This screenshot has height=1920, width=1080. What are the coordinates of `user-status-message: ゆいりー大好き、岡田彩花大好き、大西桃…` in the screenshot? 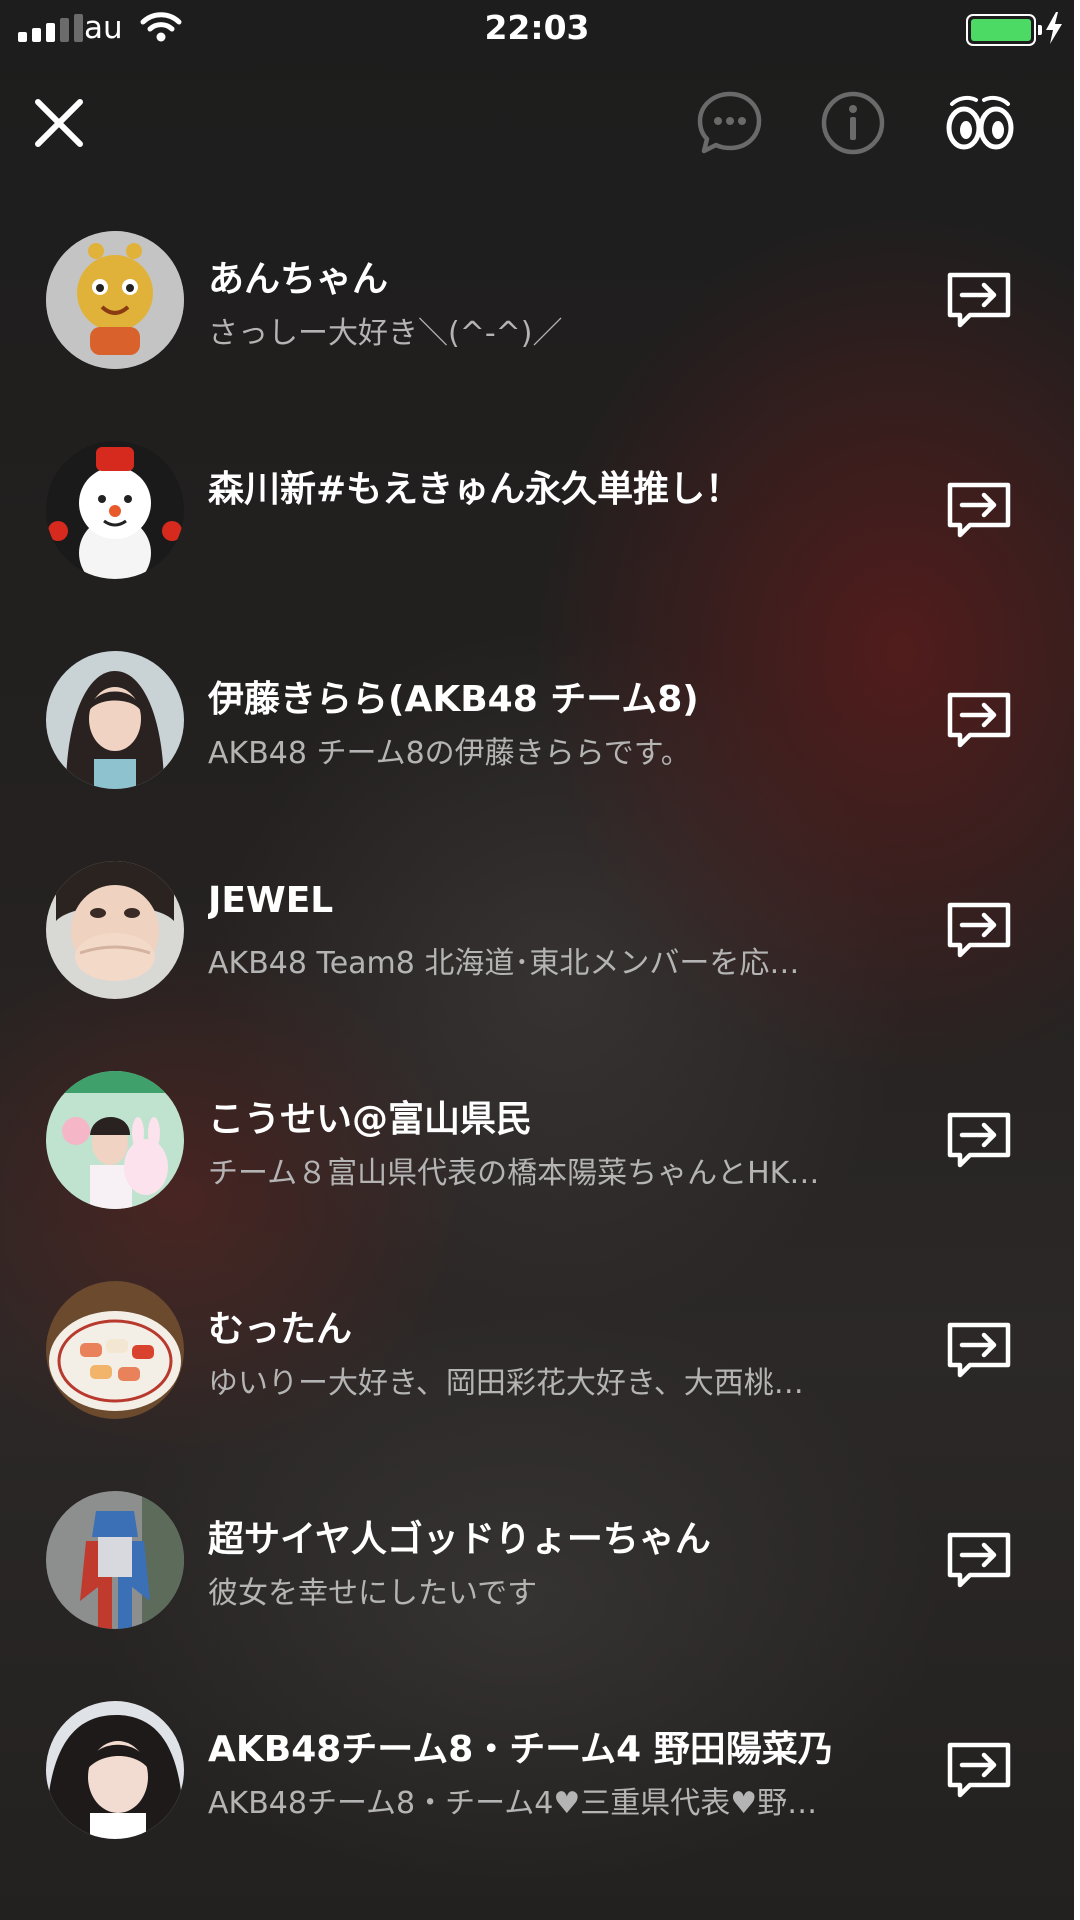 It's located at (506, 1383).